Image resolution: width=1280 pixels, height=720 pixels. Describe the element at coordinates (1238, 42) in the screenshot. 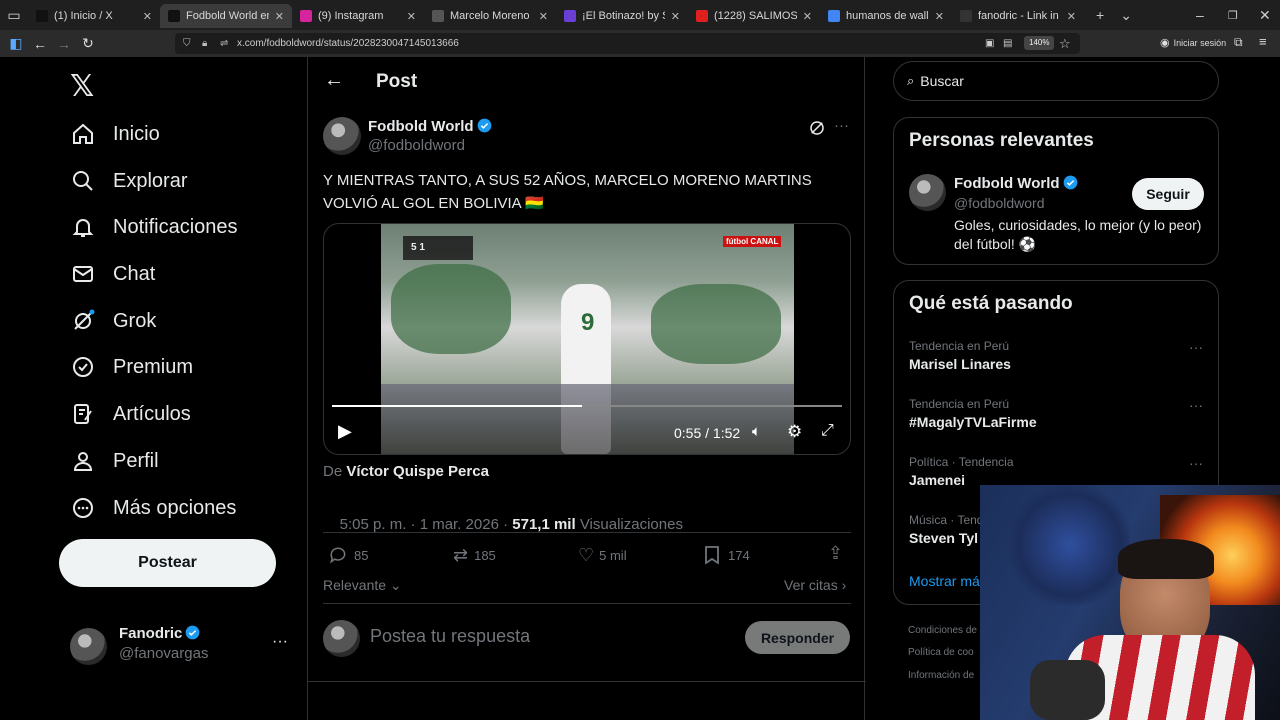

I see `extensions-icon: ⧉` at that location.